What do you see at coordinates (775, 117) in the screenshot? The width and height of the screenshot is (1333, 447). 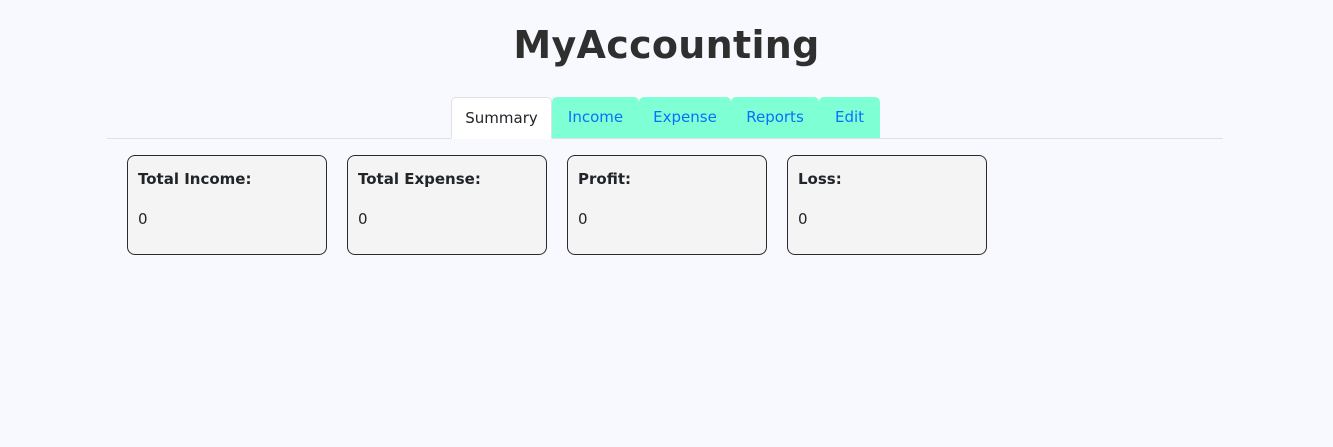 I see `tab-reports: Reports` at bounding box center [775, 117].